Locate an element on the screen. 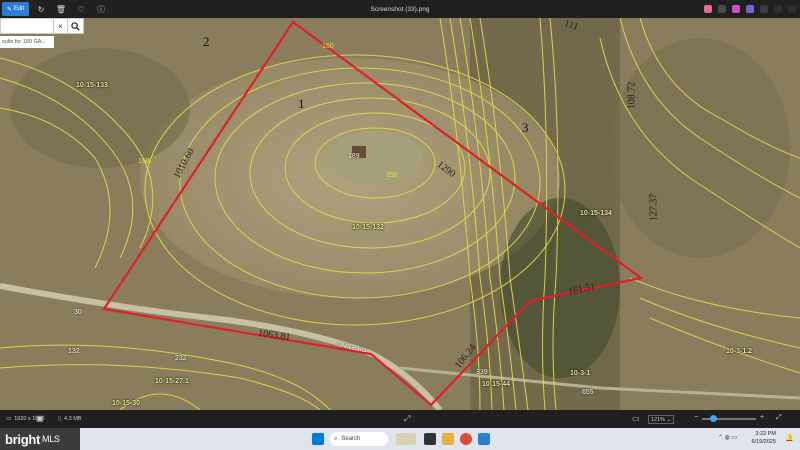  widgets-icon is located at coordinates (406, 439).